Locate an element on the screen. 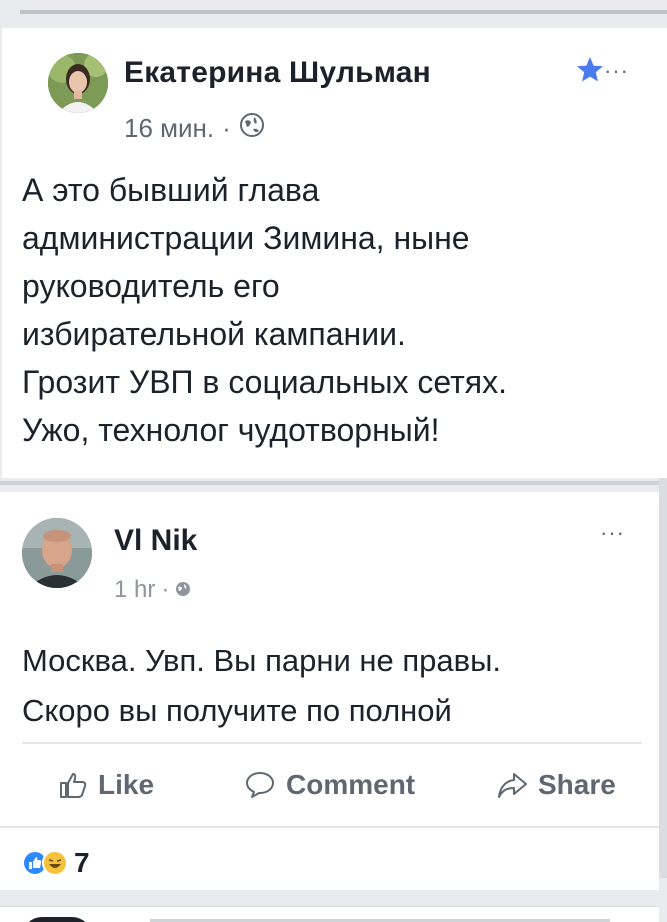 The image size is (667, 922). post-text-line: Скоро вы получите по полной is located at coordinates (237, 710).